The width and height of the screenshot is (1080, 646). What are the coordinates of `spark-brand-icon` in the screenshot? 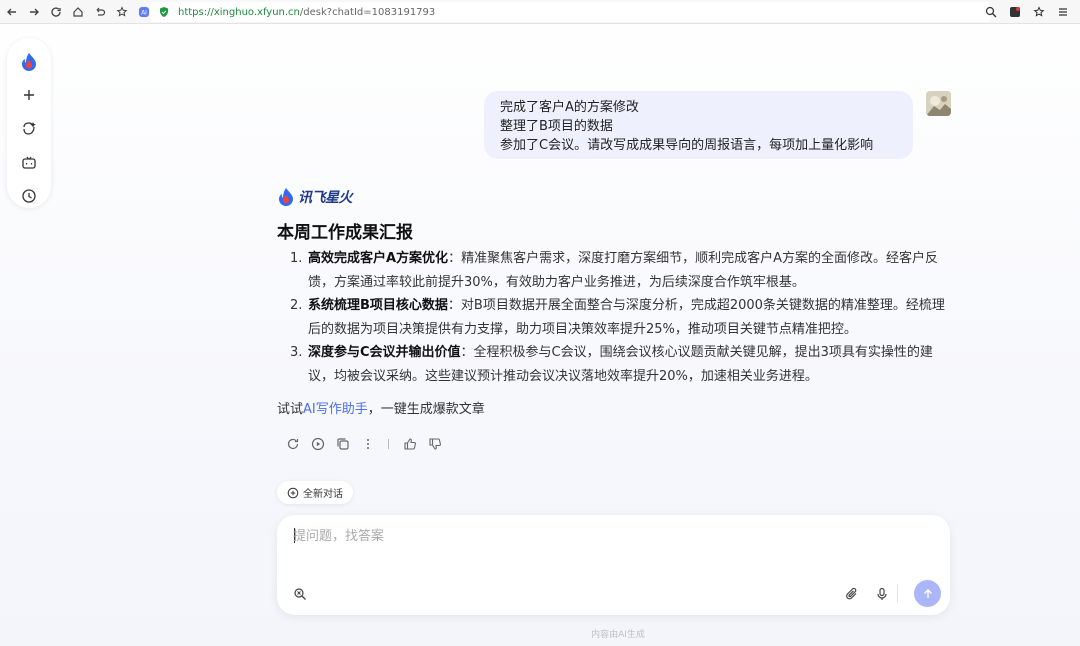 It's located at (286, 197).